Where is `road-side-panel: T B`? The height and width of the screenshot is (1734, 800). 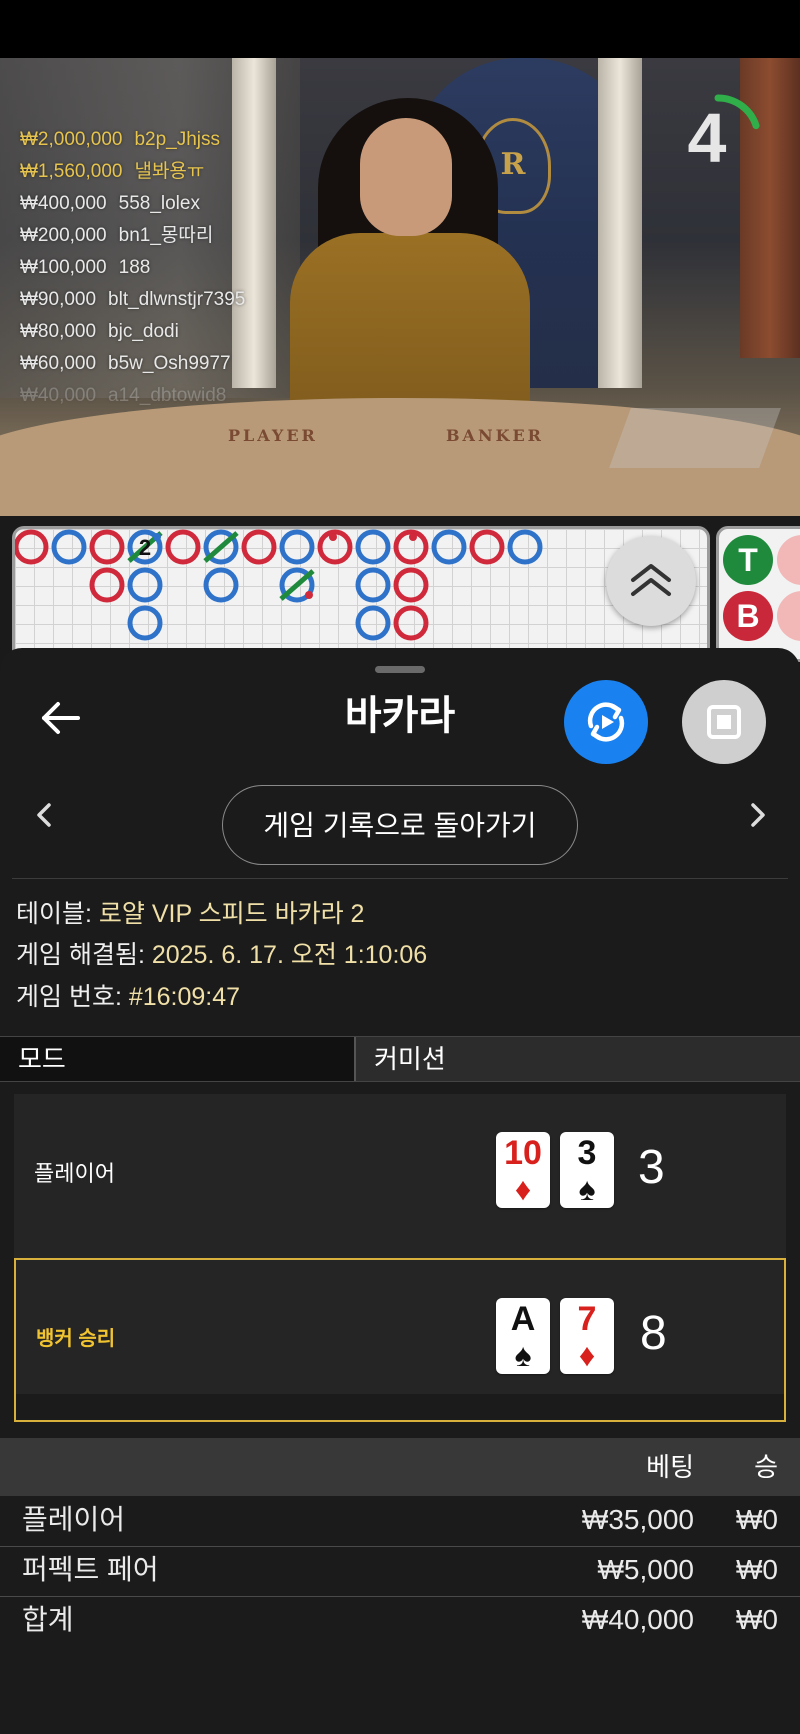 road-side-panel: T B is located at coordinates (758, 594).